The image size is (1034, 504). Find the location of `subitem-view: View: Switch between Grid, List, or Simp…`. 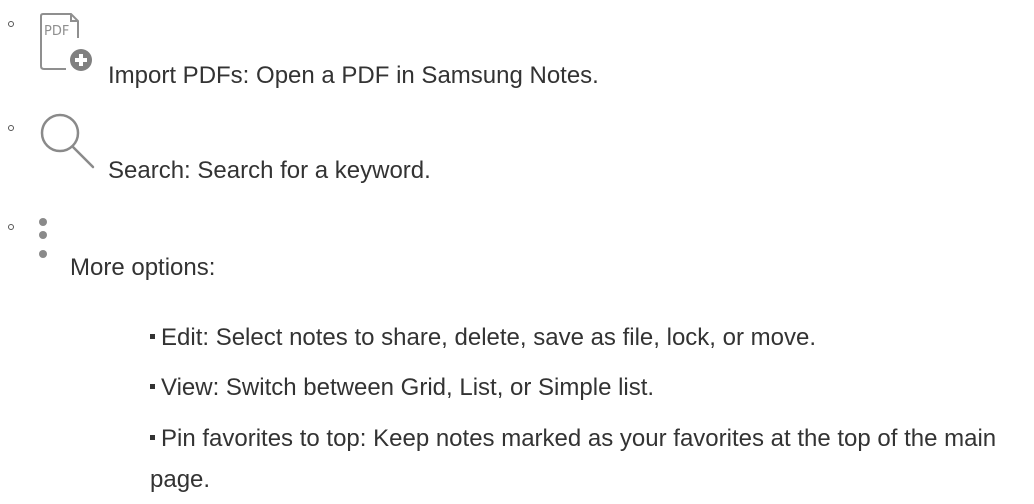

subitem-view: View: Switch between Grid, List, or Simp… is located at coordinates (585, 387).